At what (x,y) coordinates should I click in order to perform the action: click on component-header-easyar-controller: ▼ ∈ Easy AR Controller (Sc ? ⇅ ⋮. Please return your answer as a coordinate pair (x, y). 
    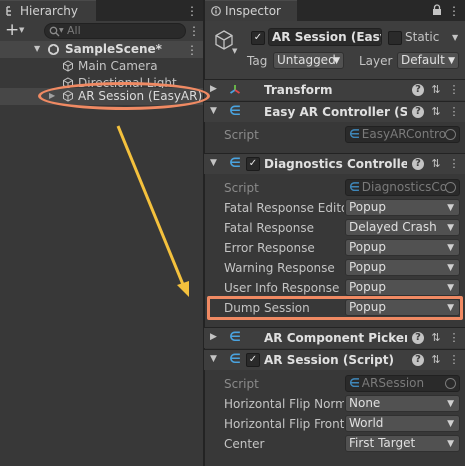
    Looking at the image, I should click on (334, 111).